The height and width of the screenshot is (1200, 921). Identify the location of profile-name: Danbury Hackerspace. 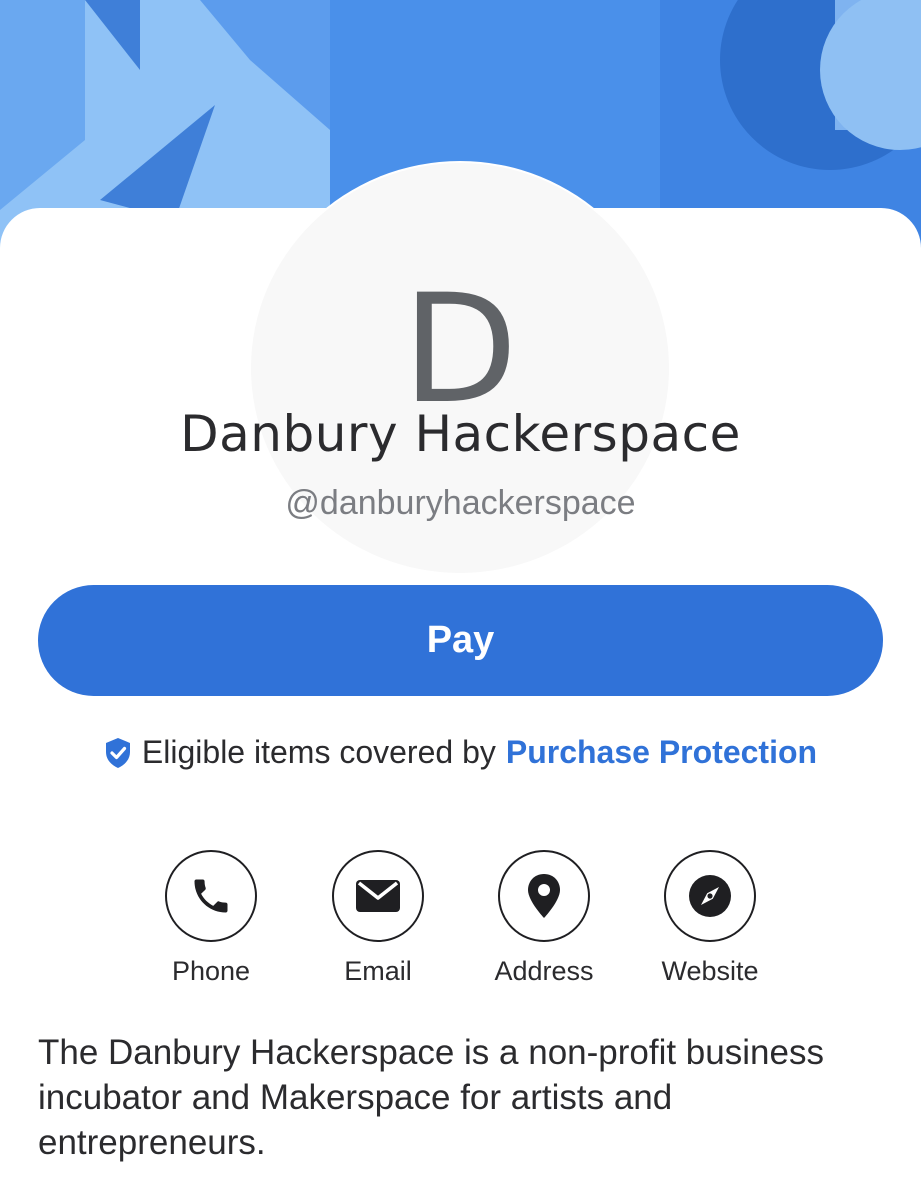
(460, 434).